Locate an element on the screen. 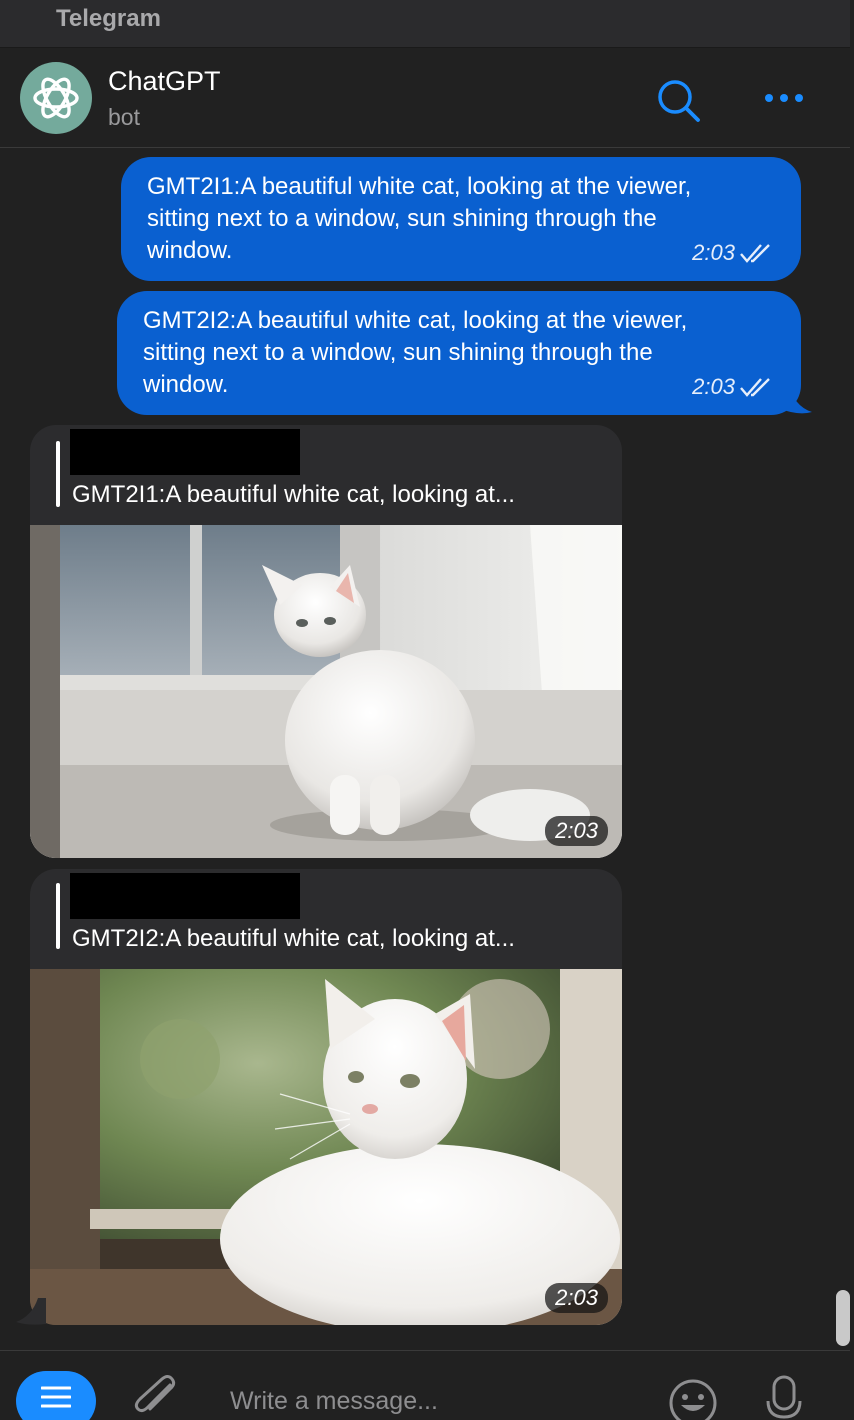  chatgpt-logo-icon is located at coordinates (56, 98).